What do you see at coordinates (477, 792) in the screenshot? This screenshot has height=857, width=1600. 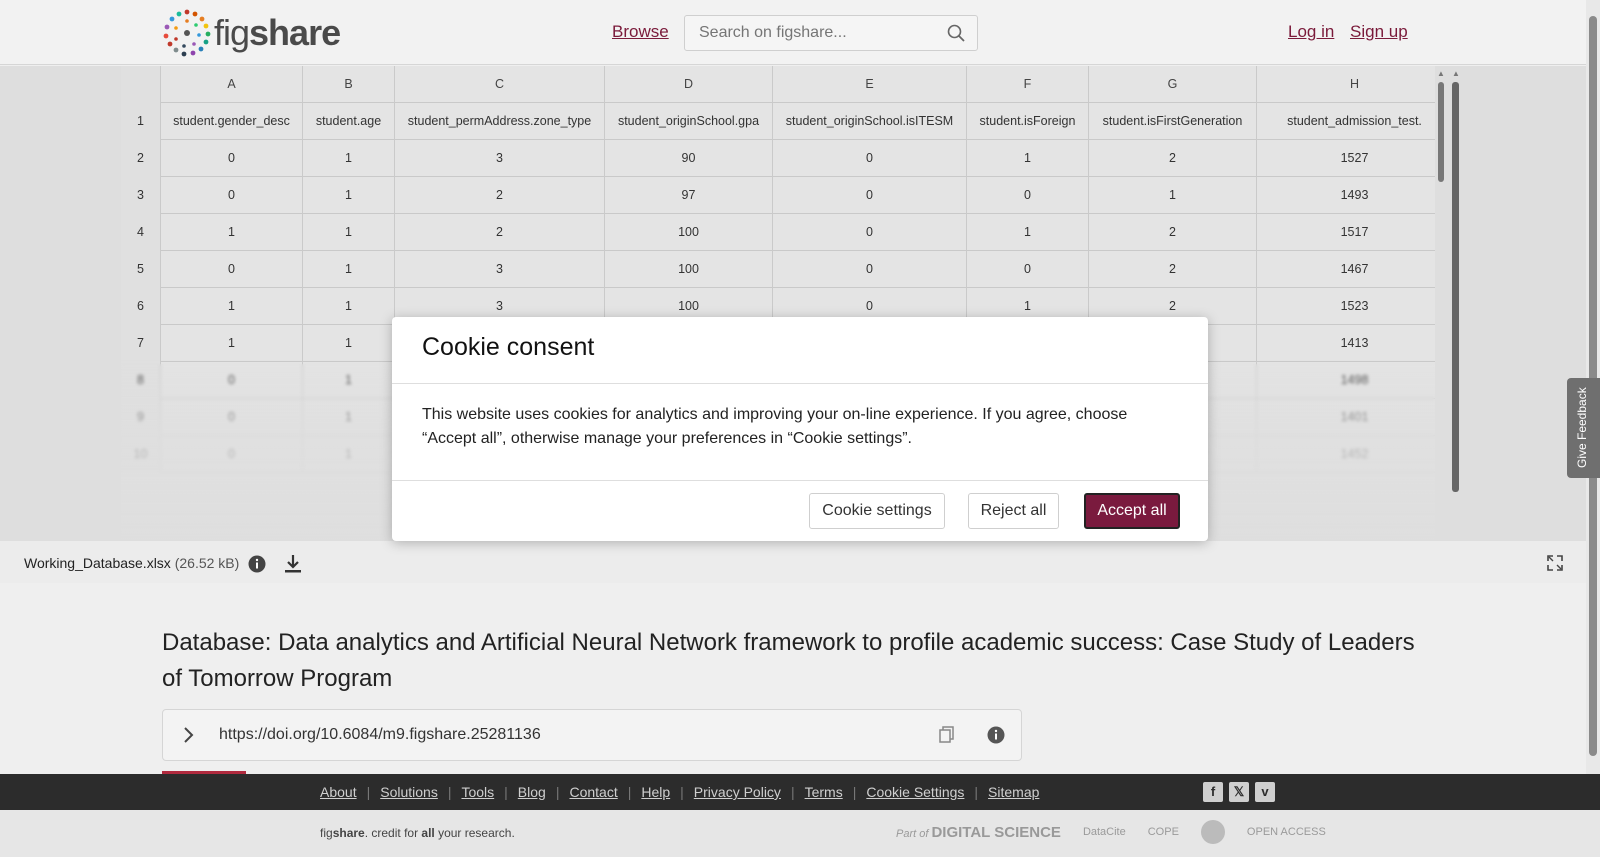 I see `footer-link-tools: Tools` at bounding box center [477, 792].